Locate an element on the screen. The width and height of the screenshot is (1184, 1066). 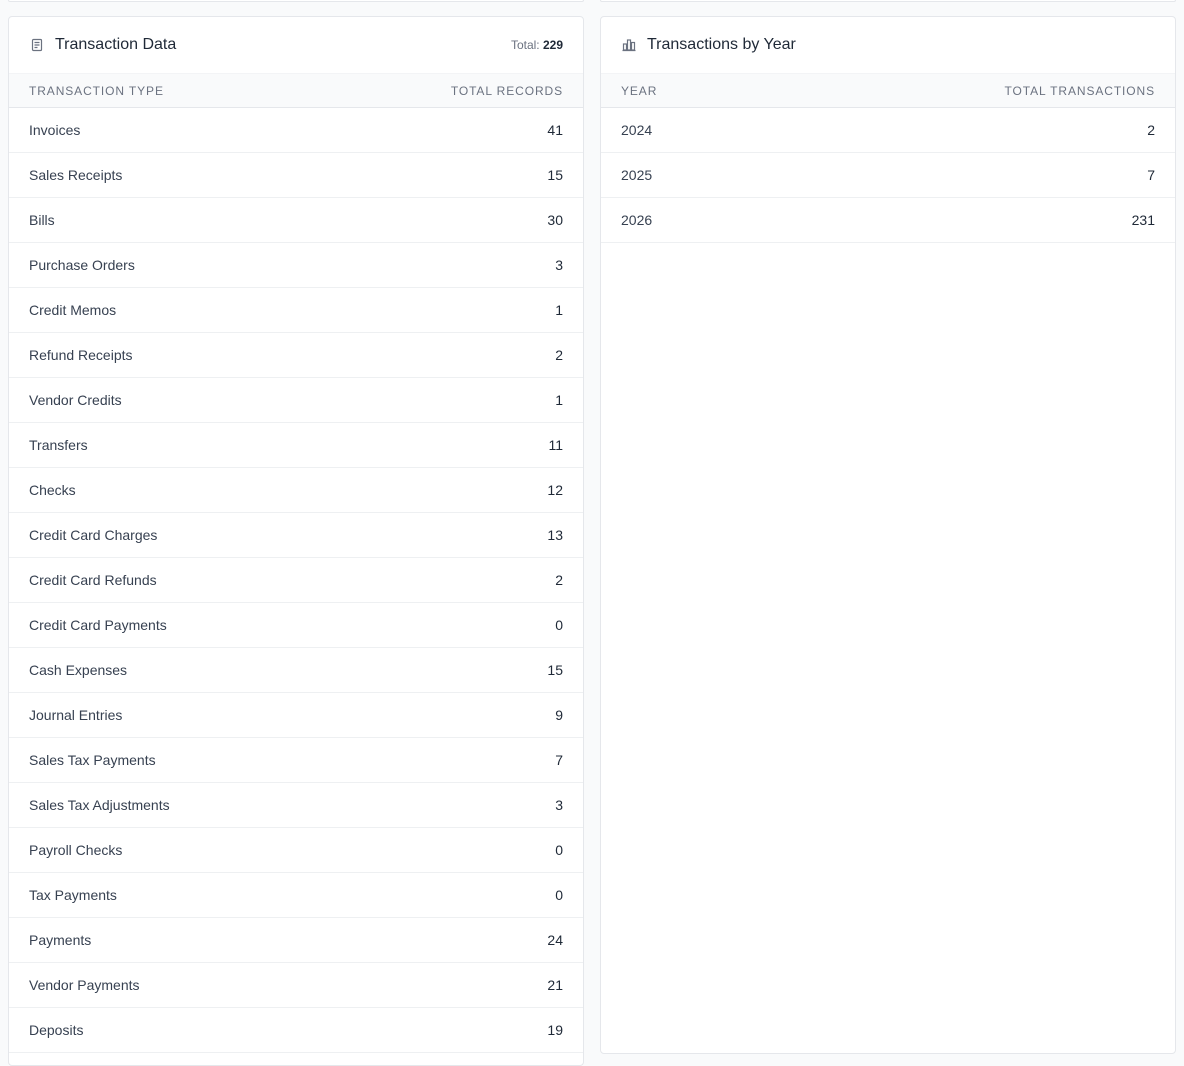
table-row-label: Deposits is located at coordinates (56, 1030).